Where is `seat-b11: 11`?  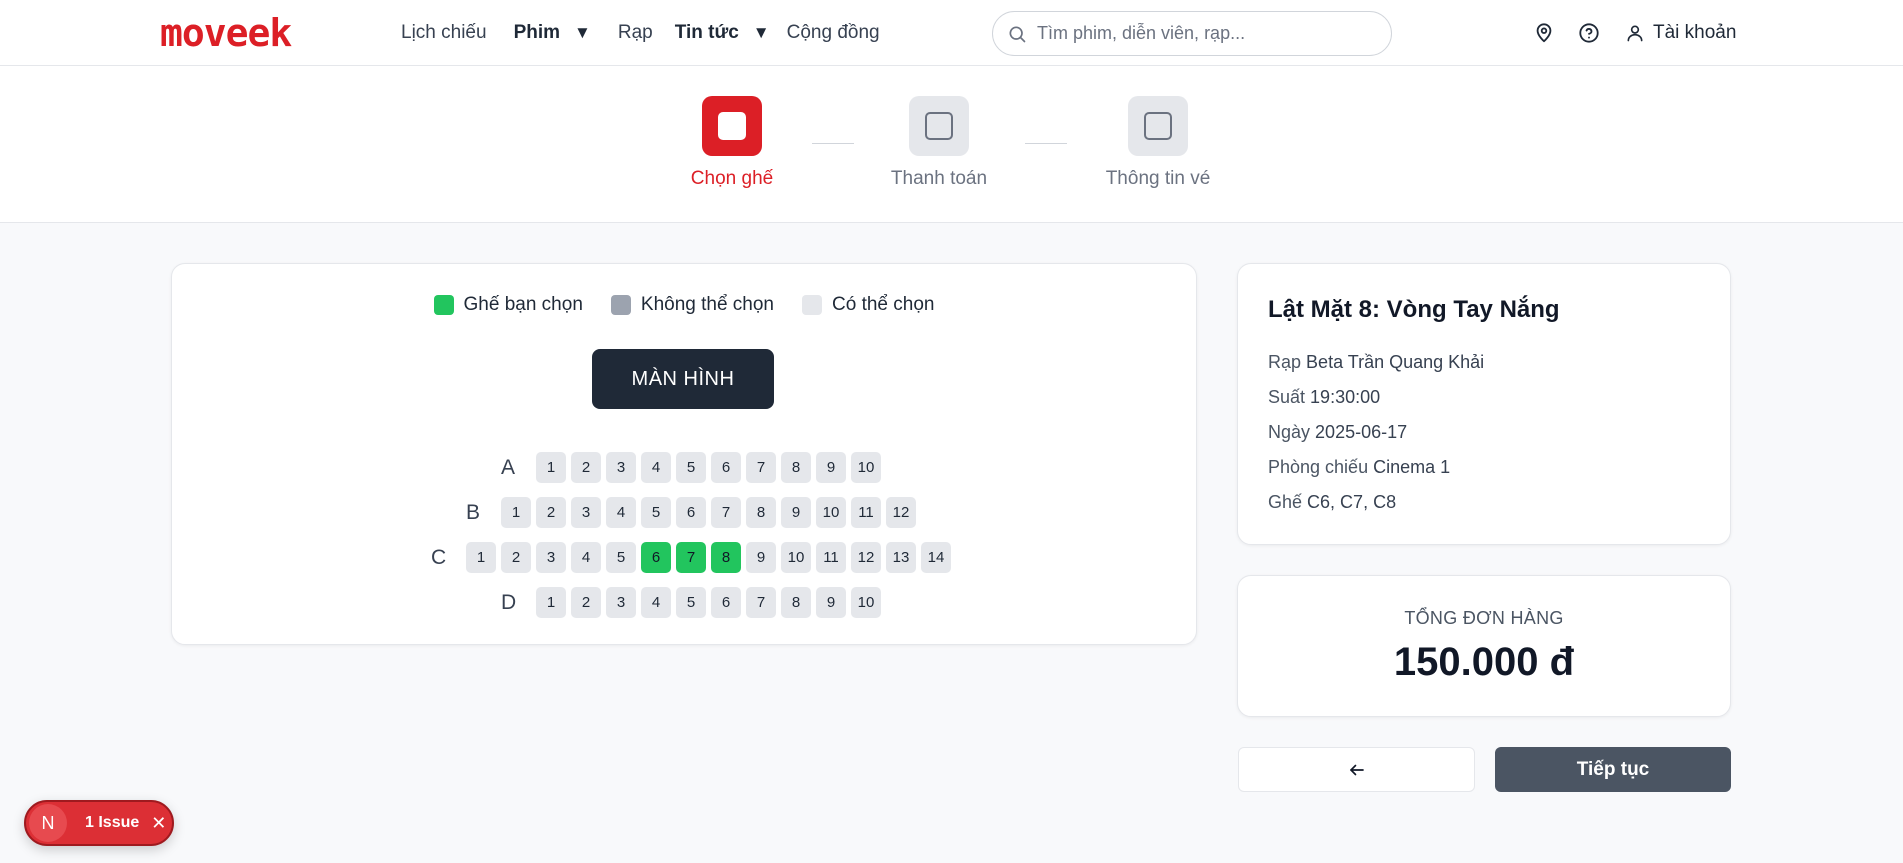 seat-b11: 11 is located at coordinates (866, 512).